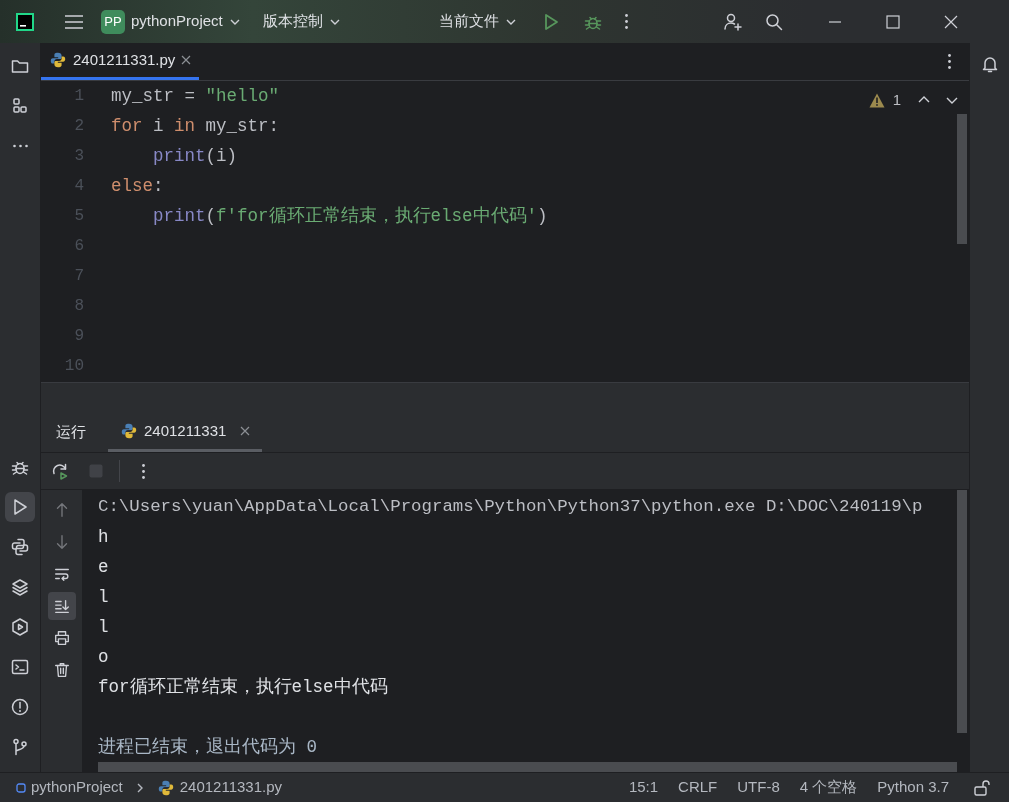 Image resolution: width=1009 pixels, height=802 pixels. Describe the element at coordinates (61, 670) in the screenshot. I see `trash-icon` at that location.